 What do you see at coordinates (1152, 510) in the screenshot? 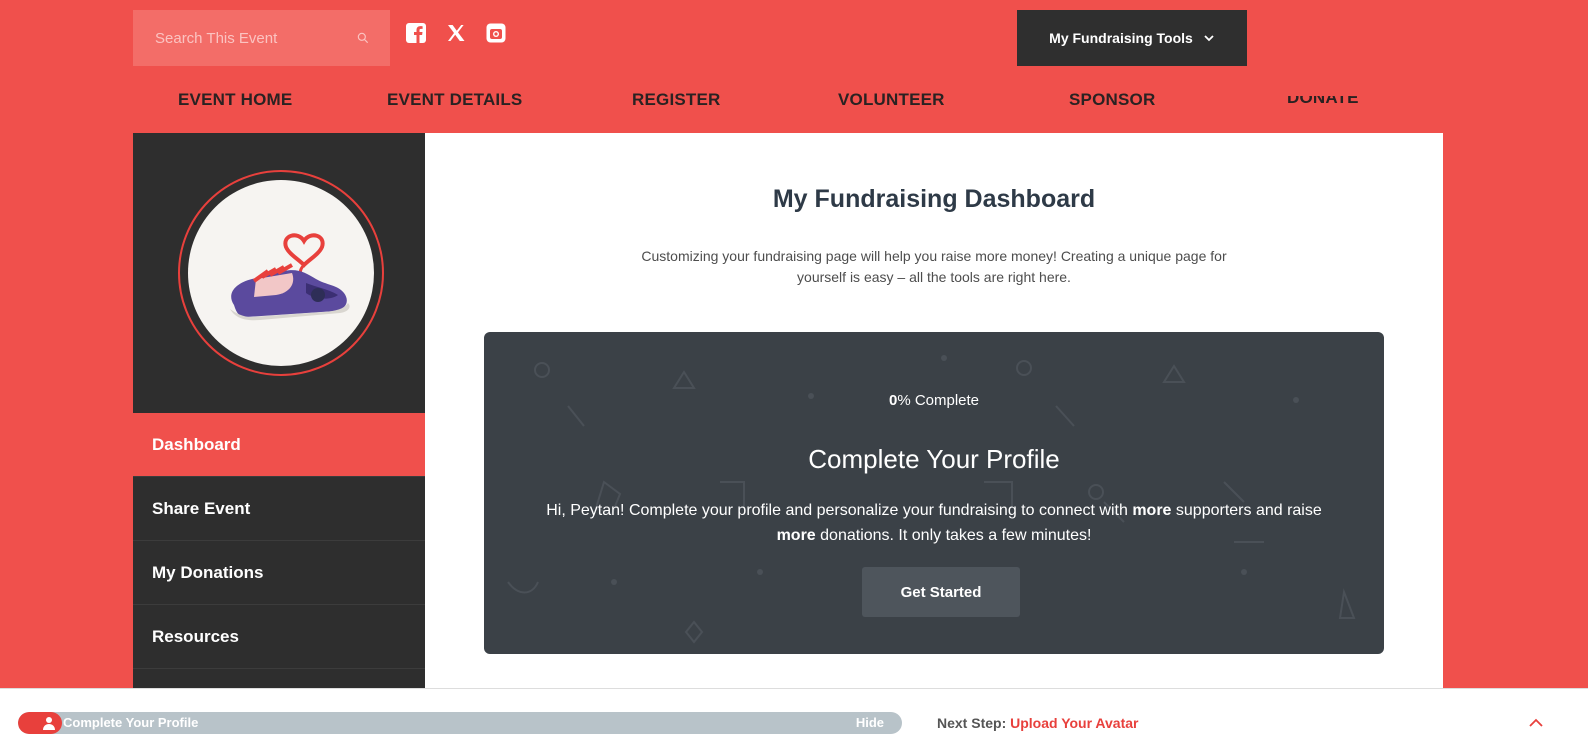
I see `card-text-bold-1: more` at bounding box center [1152, 510].